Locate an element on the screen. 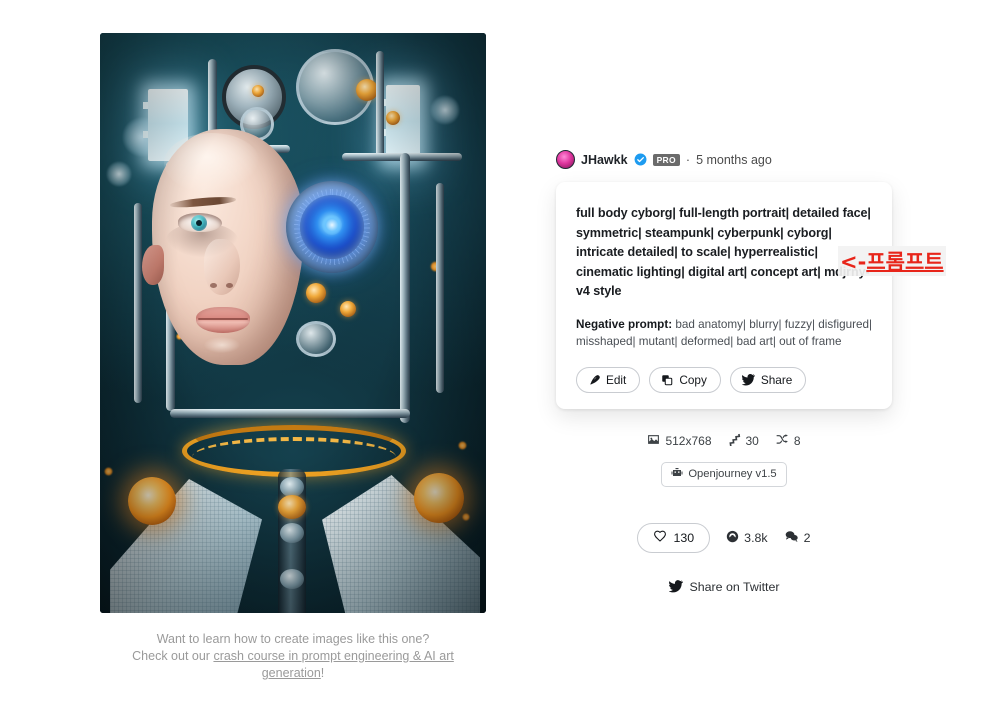 This screenshot has height=706, width=1000. verified-check-icon is located at coordinates (640, 159).